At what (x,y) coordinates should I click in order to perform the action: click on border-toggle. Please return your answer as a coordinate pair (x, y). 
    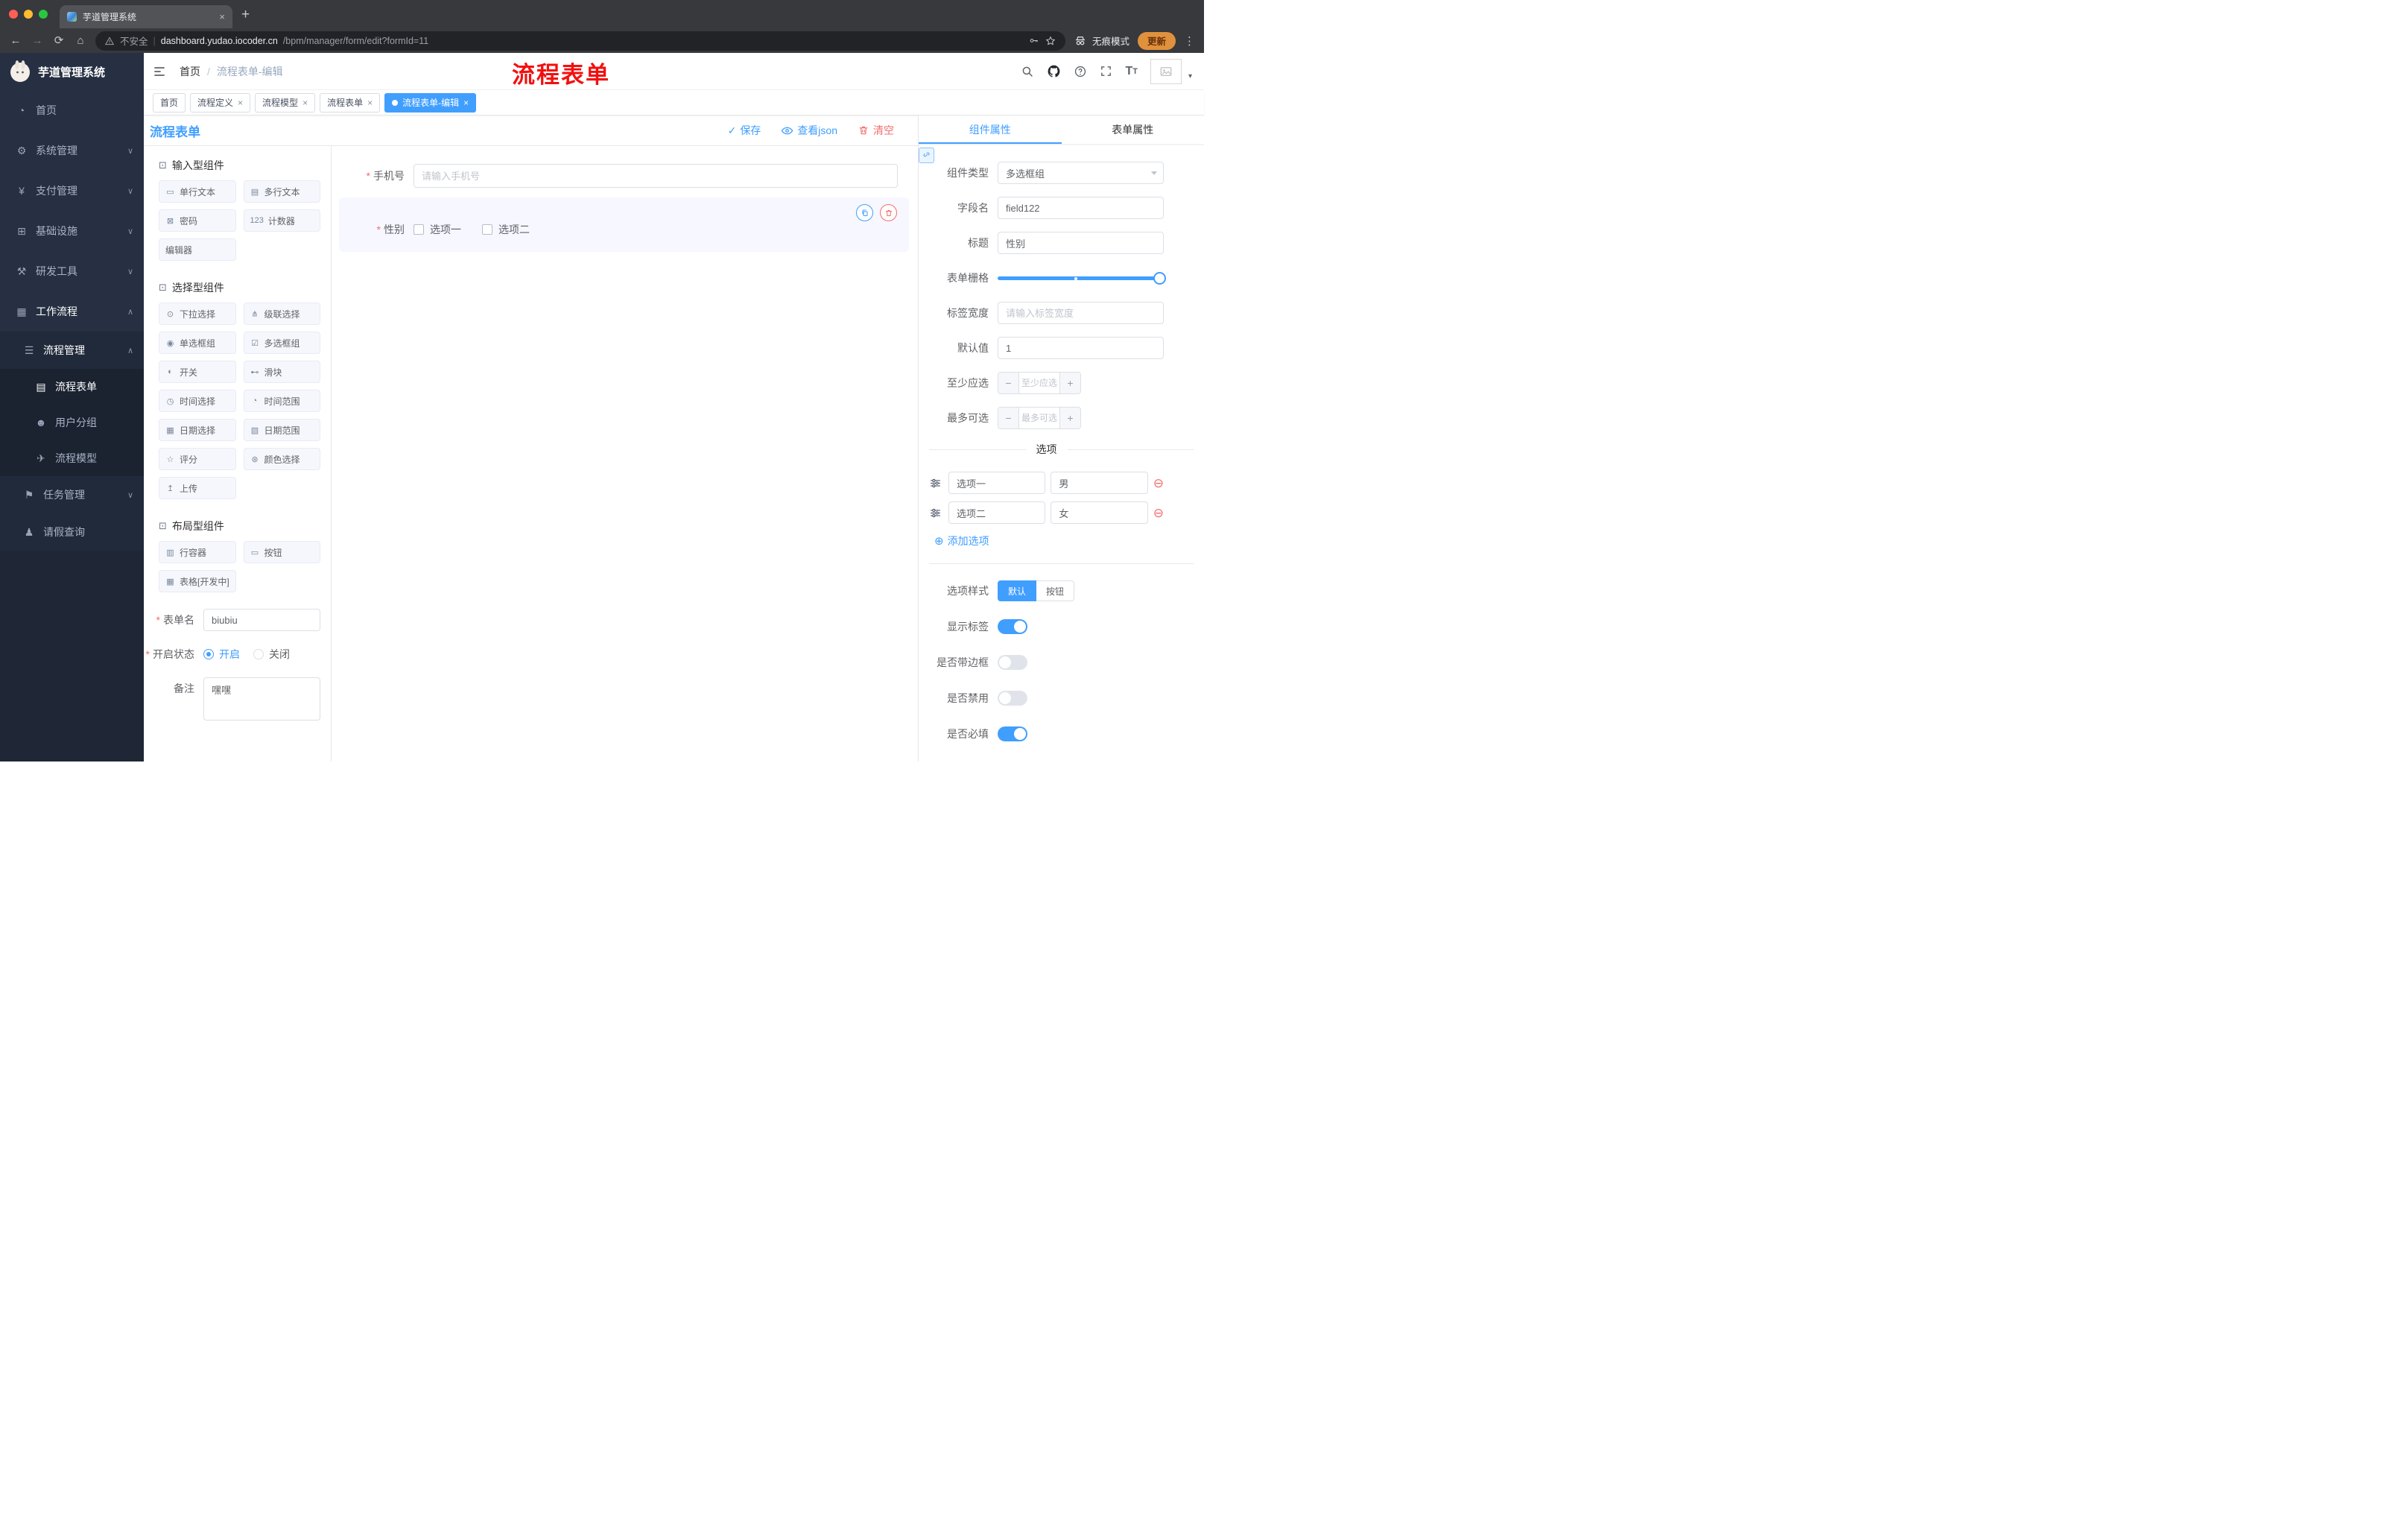
    Looking at the image, I should click on (1012, 663).